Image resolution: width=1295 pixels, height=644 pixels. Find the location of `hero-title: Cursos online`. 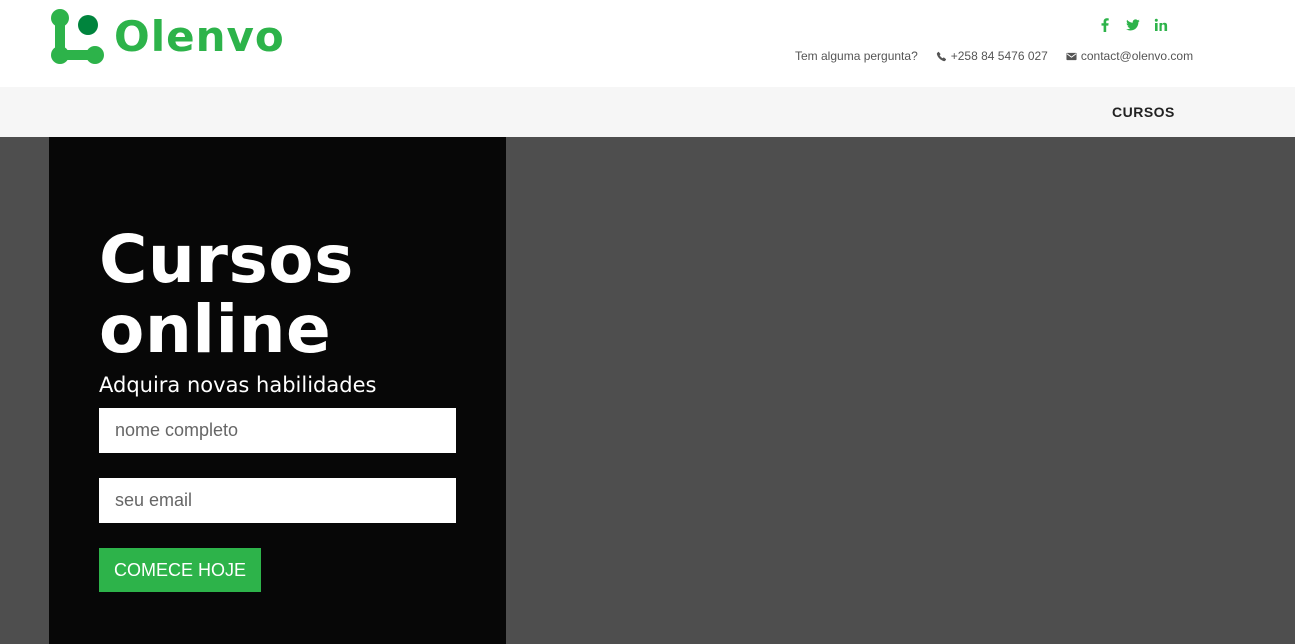

hero-title: Cursos online is located at coordinates (289, 295).